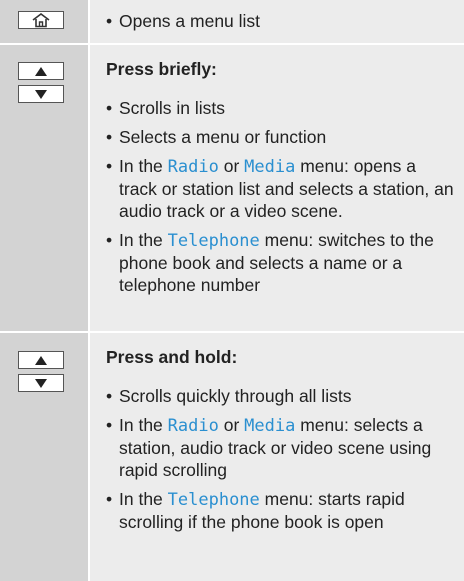  I want to click on table-row-home: Opens a menu list, so click(232, 21).